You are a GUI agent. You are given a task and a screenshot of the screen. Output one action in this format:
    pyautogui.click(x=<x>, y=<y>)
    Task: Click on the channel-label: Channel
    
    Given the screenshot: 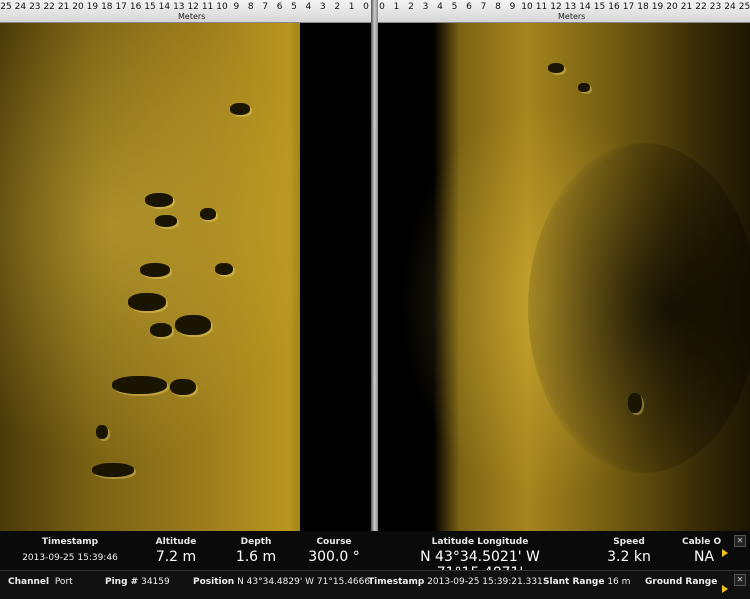 What is the action you would take?
    pyautogui.click(x=29, y=582)
    